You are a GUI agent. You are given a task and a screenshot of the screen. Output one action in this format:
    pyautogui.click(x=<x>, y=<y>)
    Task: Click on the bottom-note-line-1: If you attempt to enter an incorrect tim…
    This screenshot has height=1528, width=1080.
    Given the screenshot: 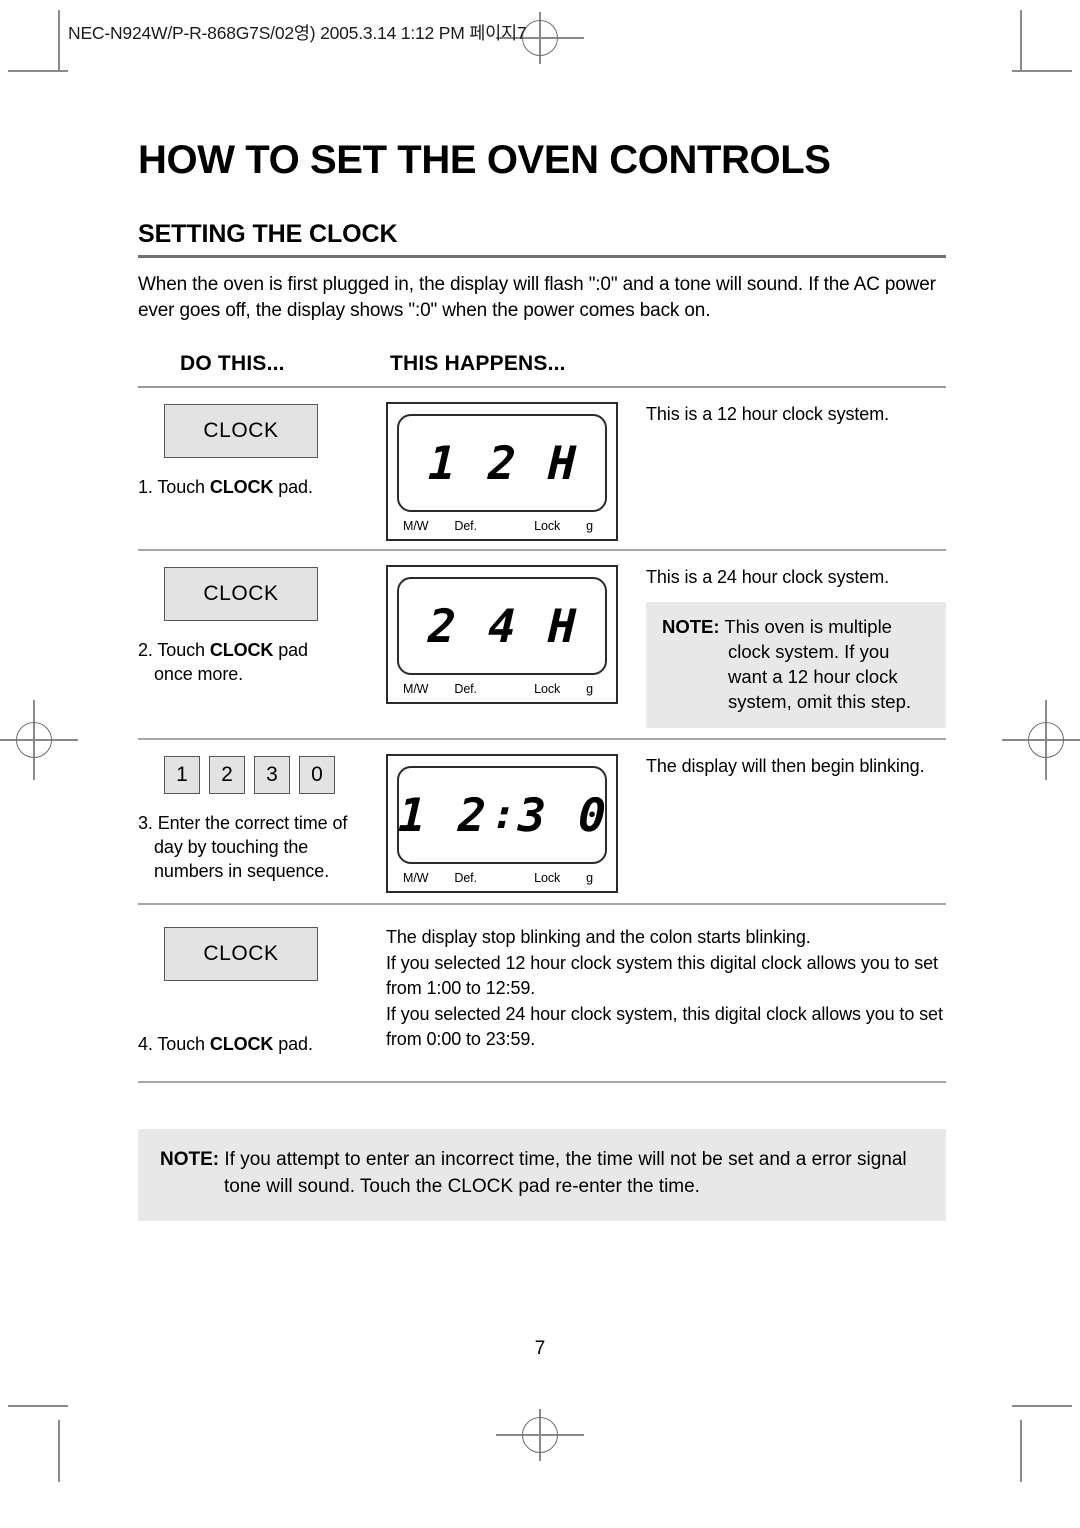 What is the action you would take?
    pyautogui.click(x=565, y=1159)
    